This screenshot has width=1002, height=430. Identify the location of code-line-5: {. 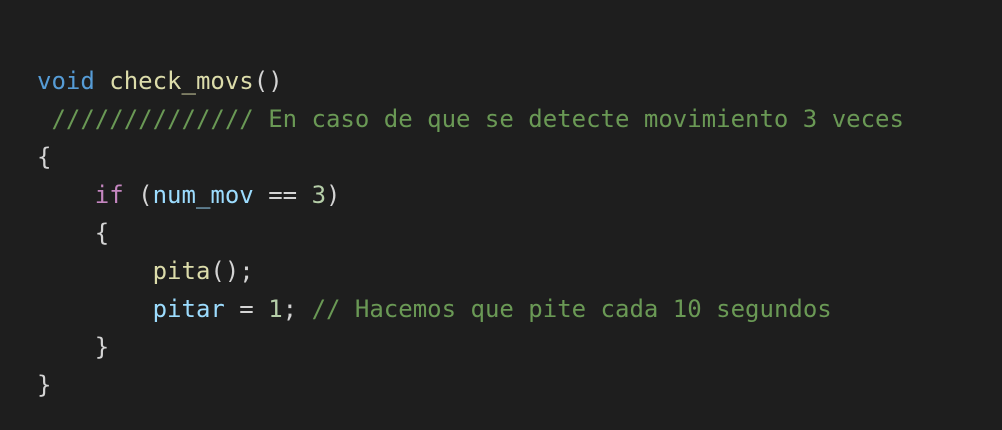
(470, 233).